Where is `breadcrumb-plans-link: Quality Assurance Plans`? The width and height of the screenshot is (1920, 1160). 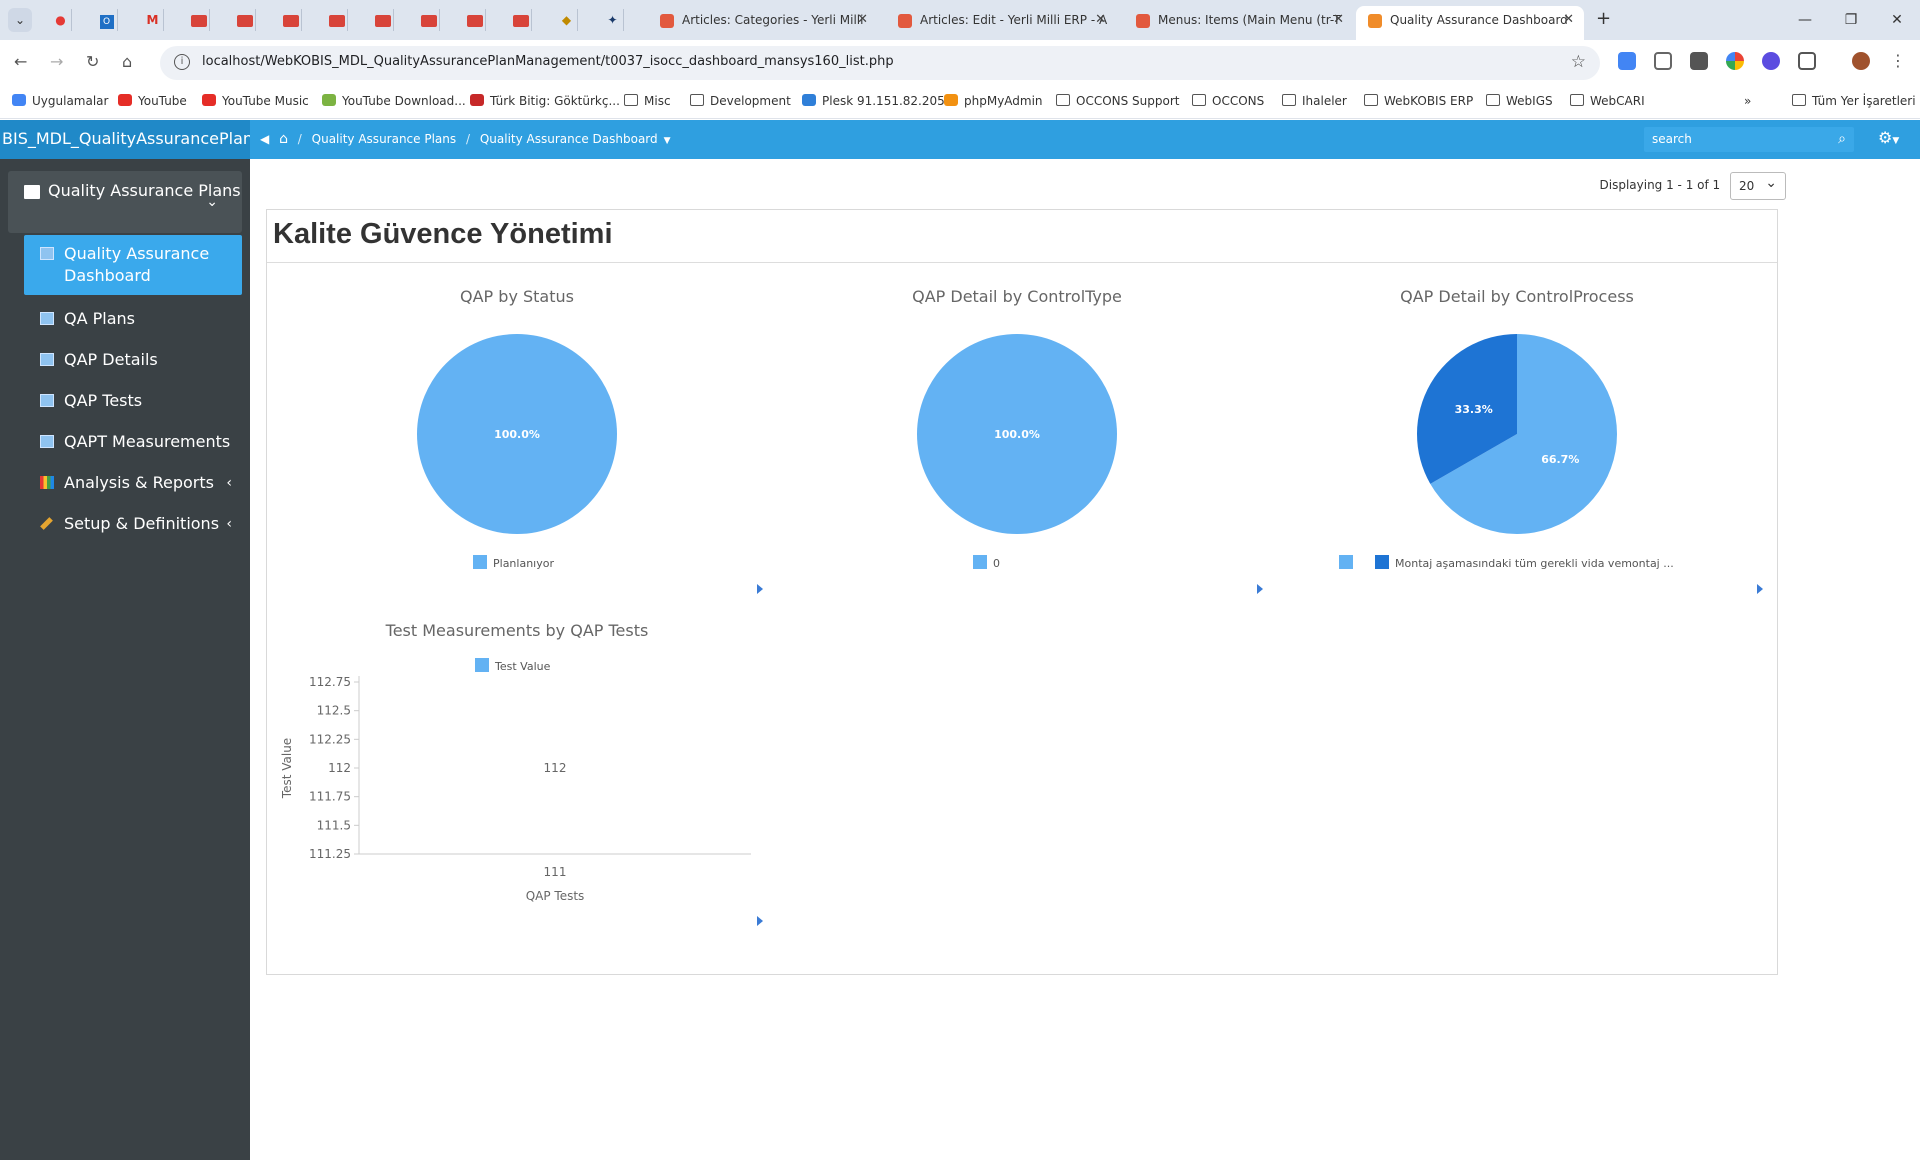
breadcrumb-plans-link: Quality Assurance Plans is located at coordinates (384, 139).